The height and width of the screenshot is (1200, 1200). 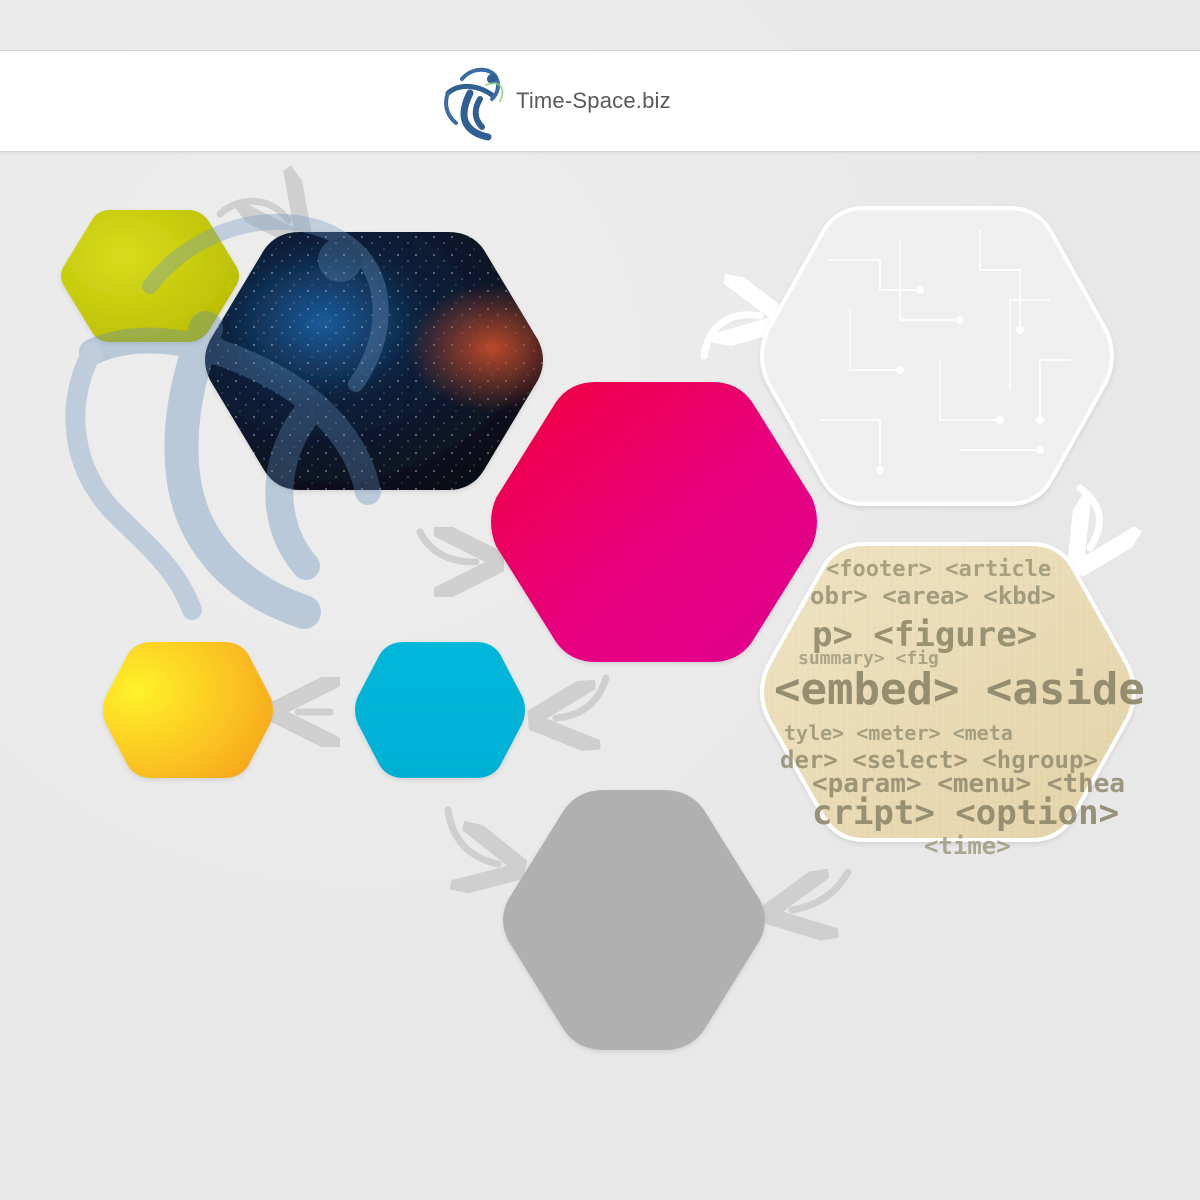 What do you see at coordinates (965, 813) in the screenshot?
I see `html-tag-line-9: cript> <option>` at bounding box center [965, 813].